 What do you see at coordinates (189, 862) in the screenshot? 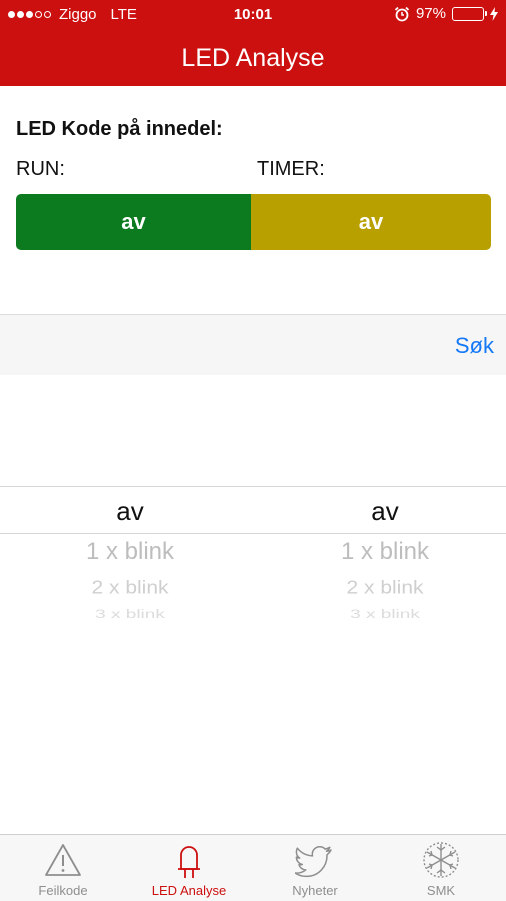
I see `led-bulb-icon` at bounding box center [189, 862].